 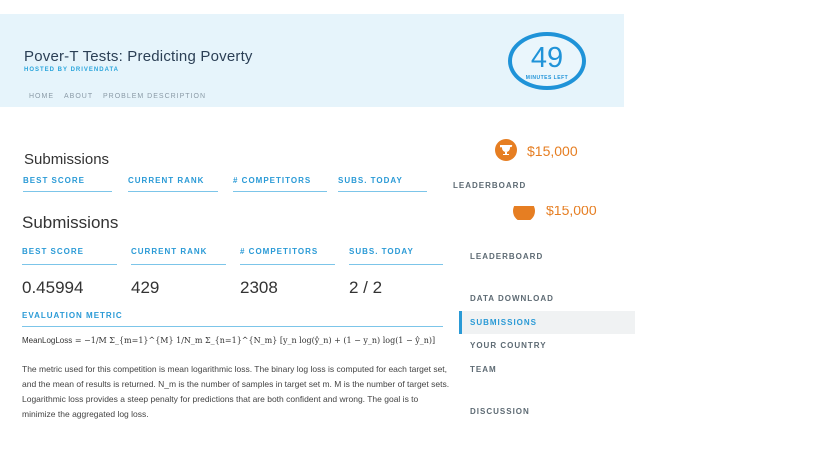 What do you see at coordinates (53, 251) in the screenshot?
I see `stat-label-best-score: BEST SCORE` at bounding box center [53, 251].